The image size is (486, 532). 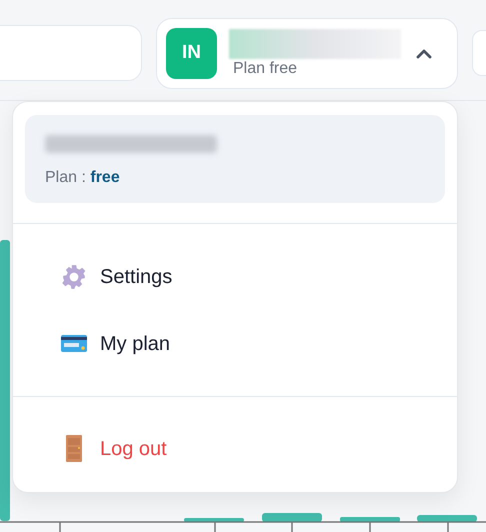 What do you see at coordinates (235, 448) in the screenshot?
I see `menu-item: Log out` at bounding box center [235, 448].